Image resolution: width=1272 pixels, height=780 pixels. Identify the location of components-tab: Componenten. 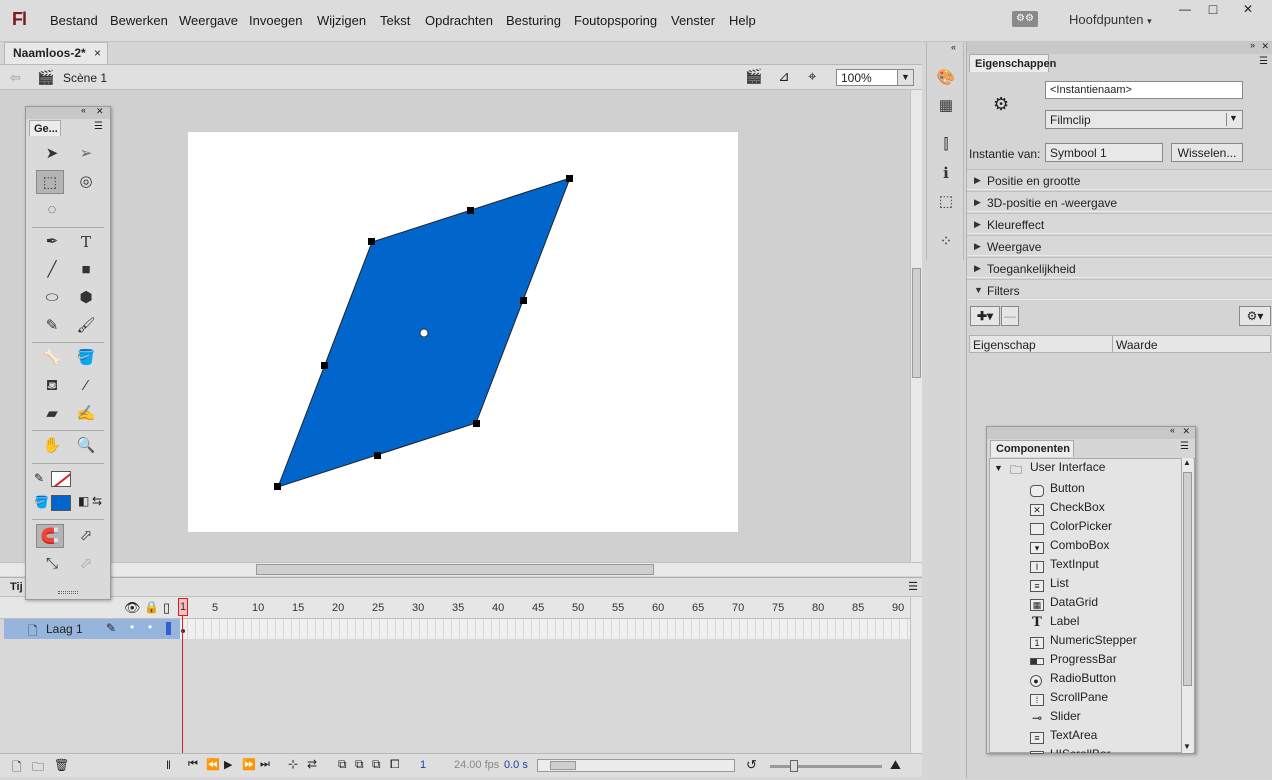
(1032, 448).